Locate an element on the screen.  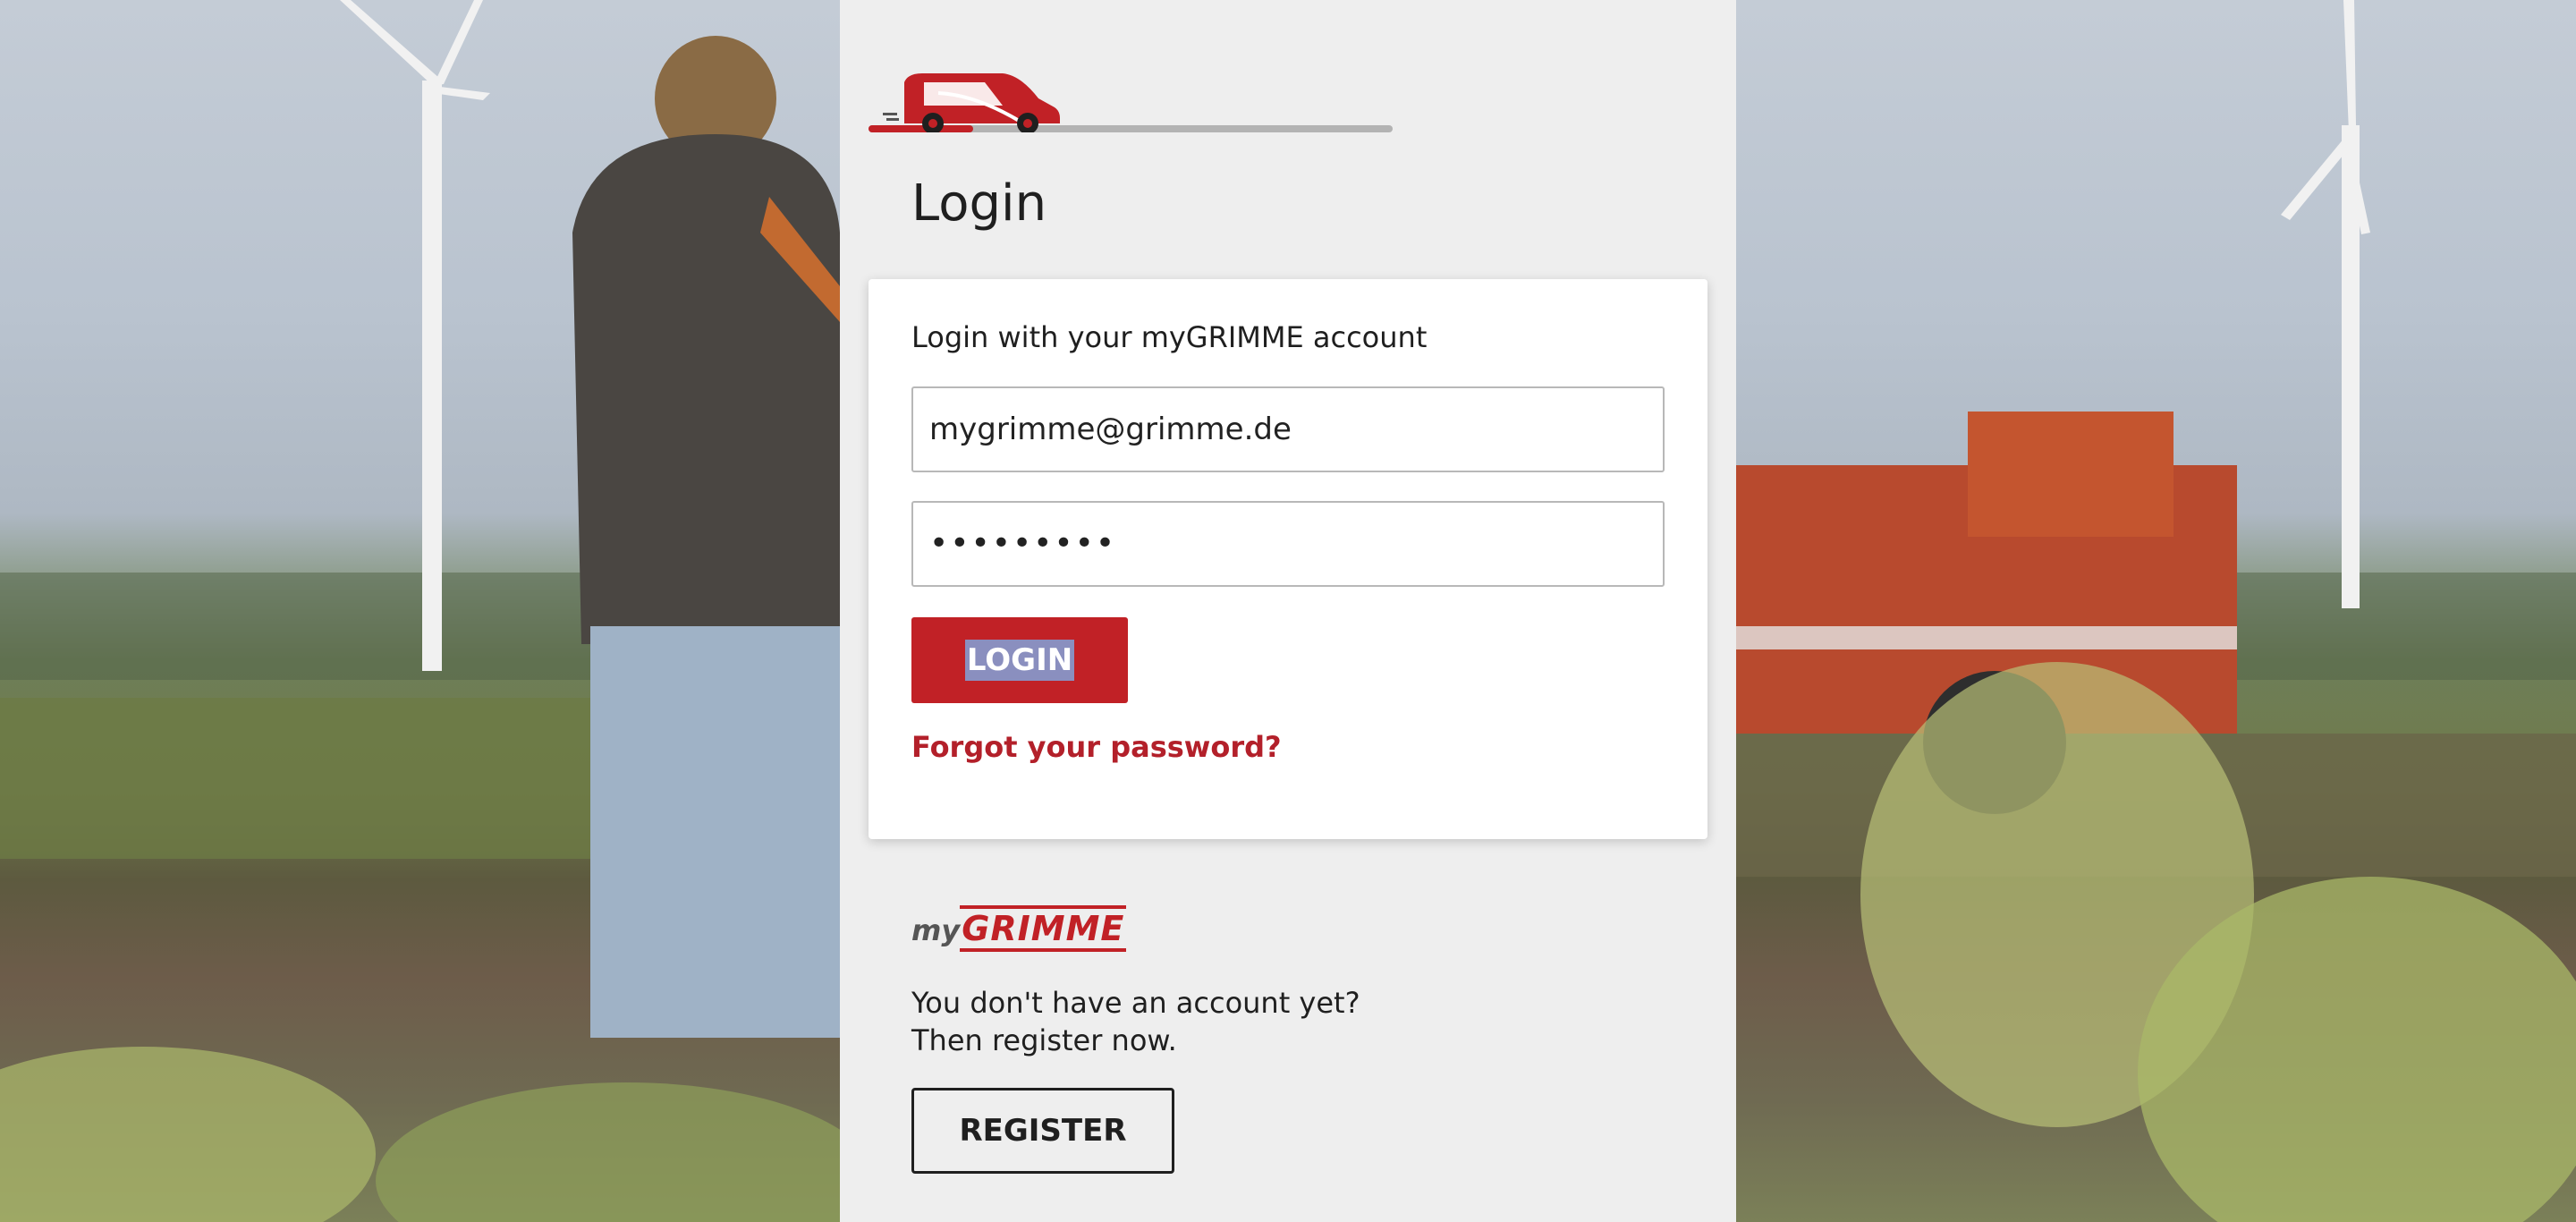
register-line-1: You don't have an account yet? is located at coordinates (1135, 1003).